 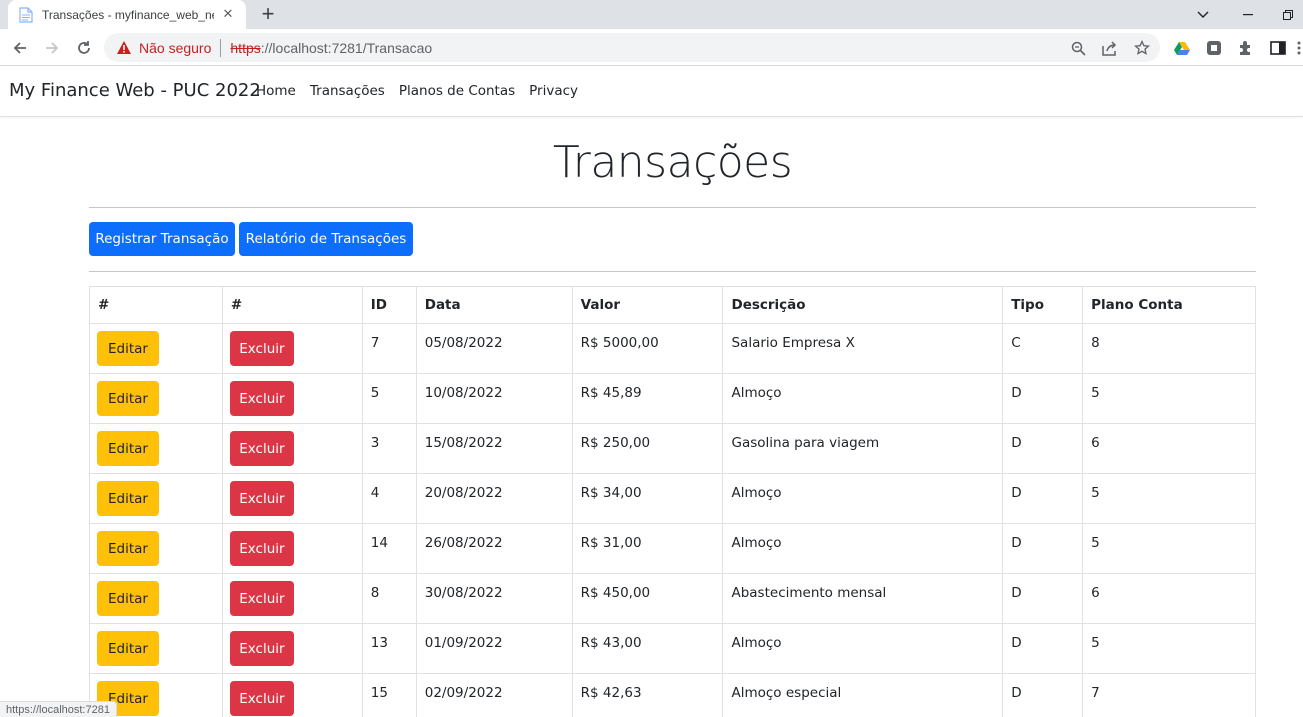 What do you see at coordinates (494, 695) in the screenshot?
I see `cell-date: 02/09/2022` at bounding box center [494, 695].